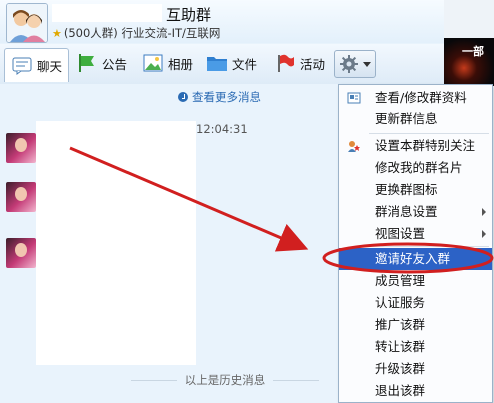  I want to click on special-follow-icon, so click(354, 146).